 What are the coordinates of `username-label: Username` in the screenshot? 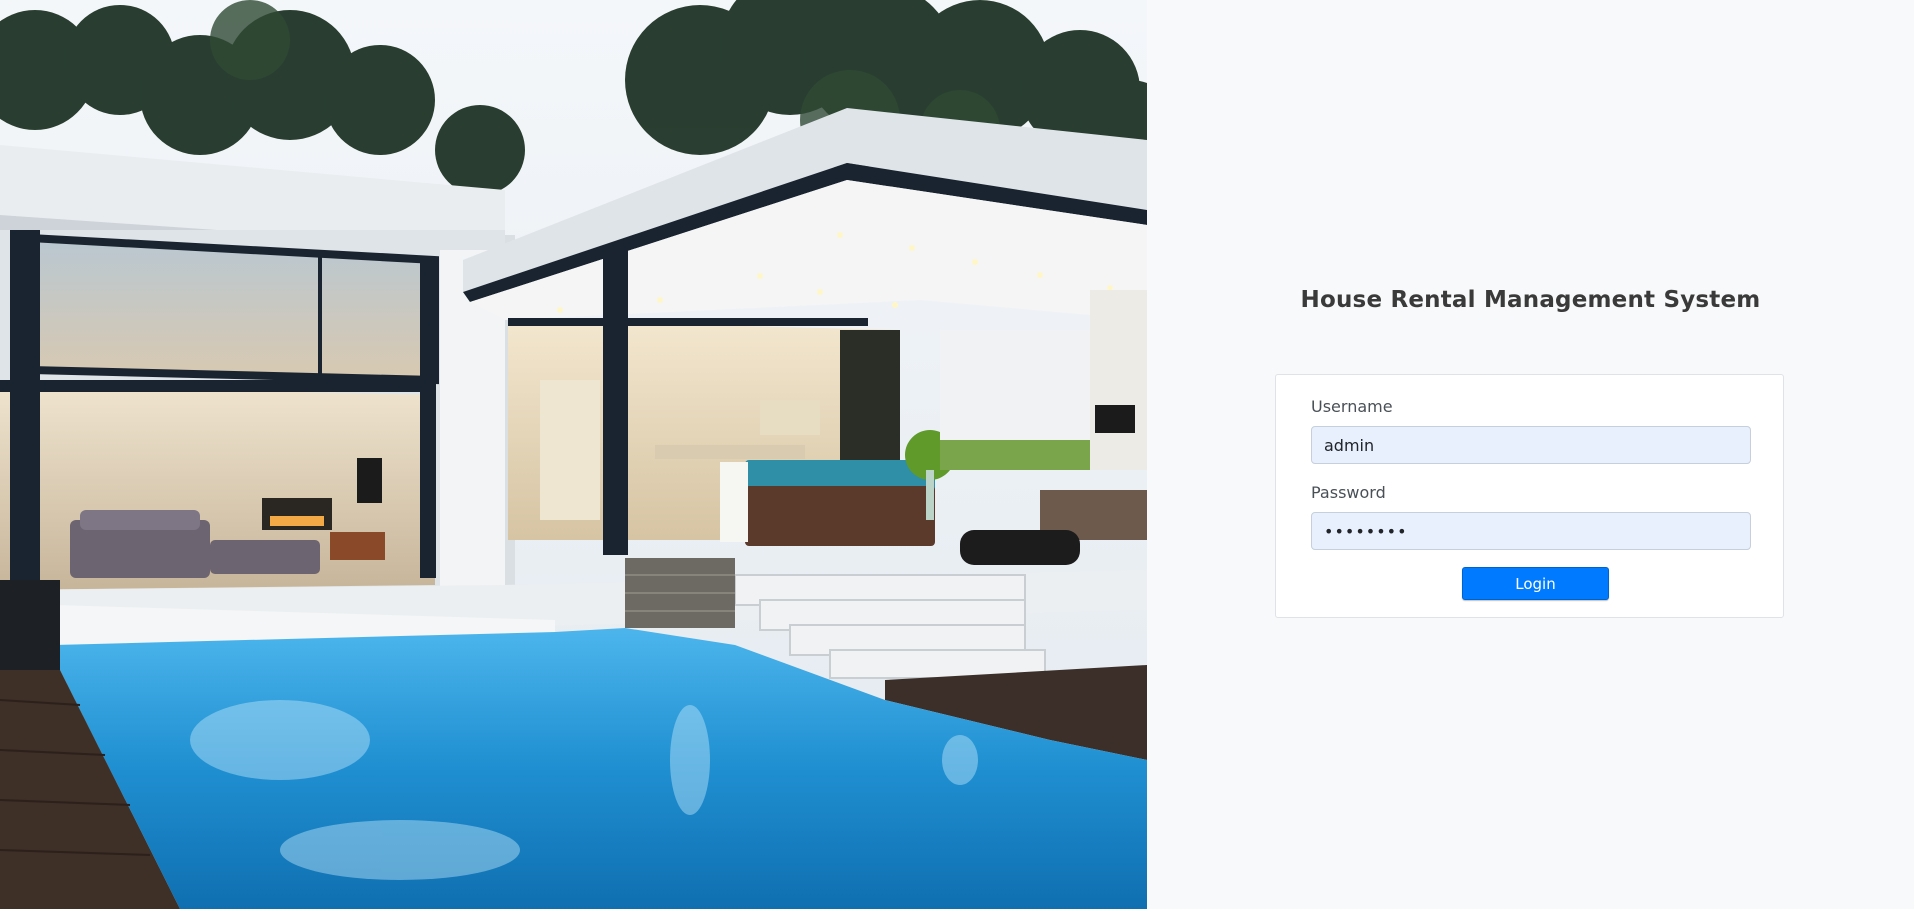 It's located at (1352, 406).